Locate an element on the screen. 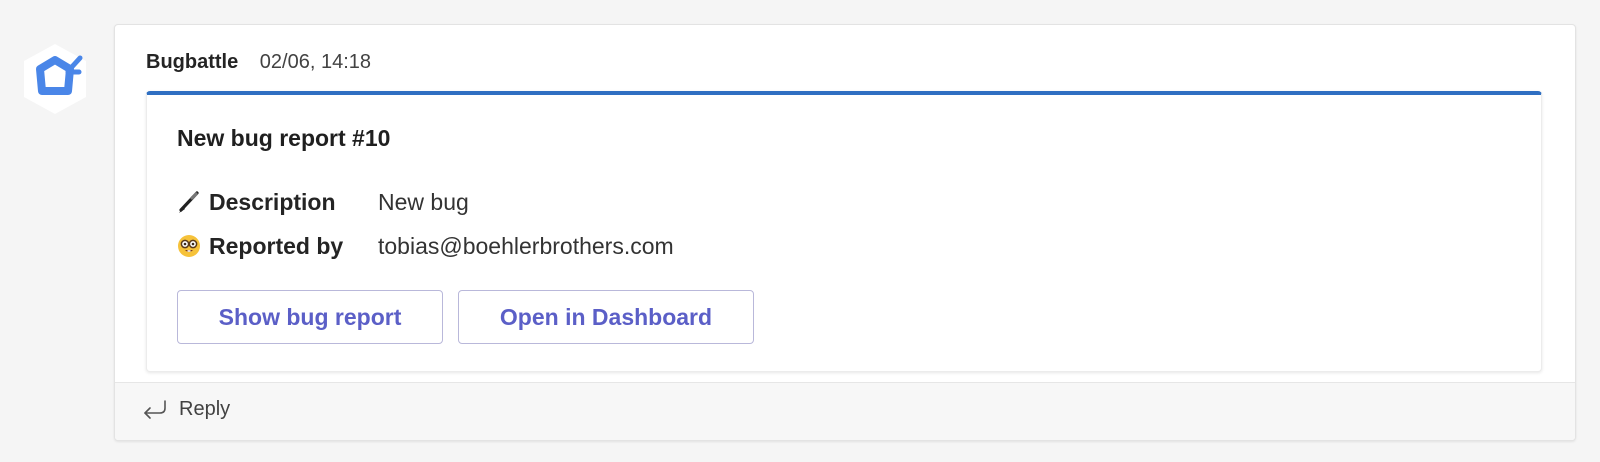 The image size is (1600, 462). card-title: New bug report #10 is located at coordinates (284, 138).